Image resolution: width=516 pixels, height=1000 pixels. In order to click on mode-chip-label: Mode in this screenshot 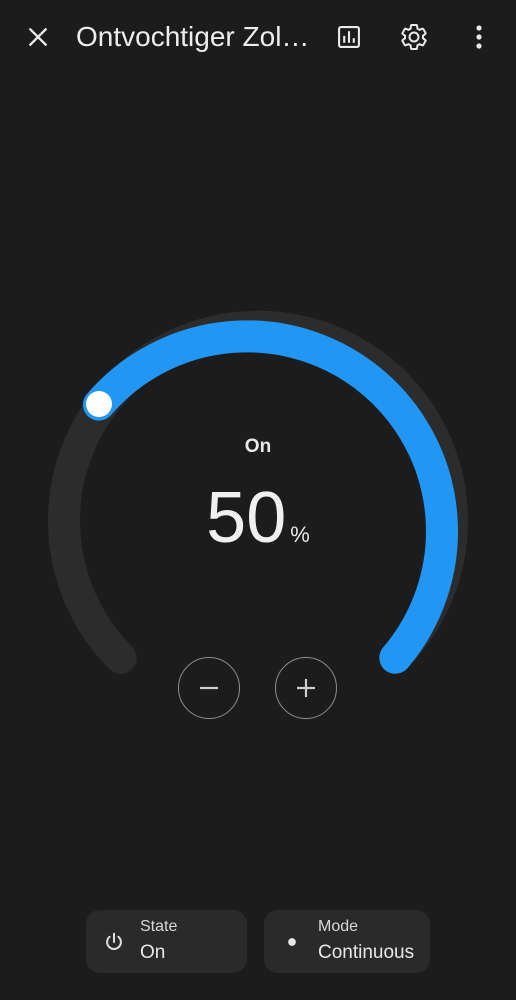, I will do `click(338, 926)`.